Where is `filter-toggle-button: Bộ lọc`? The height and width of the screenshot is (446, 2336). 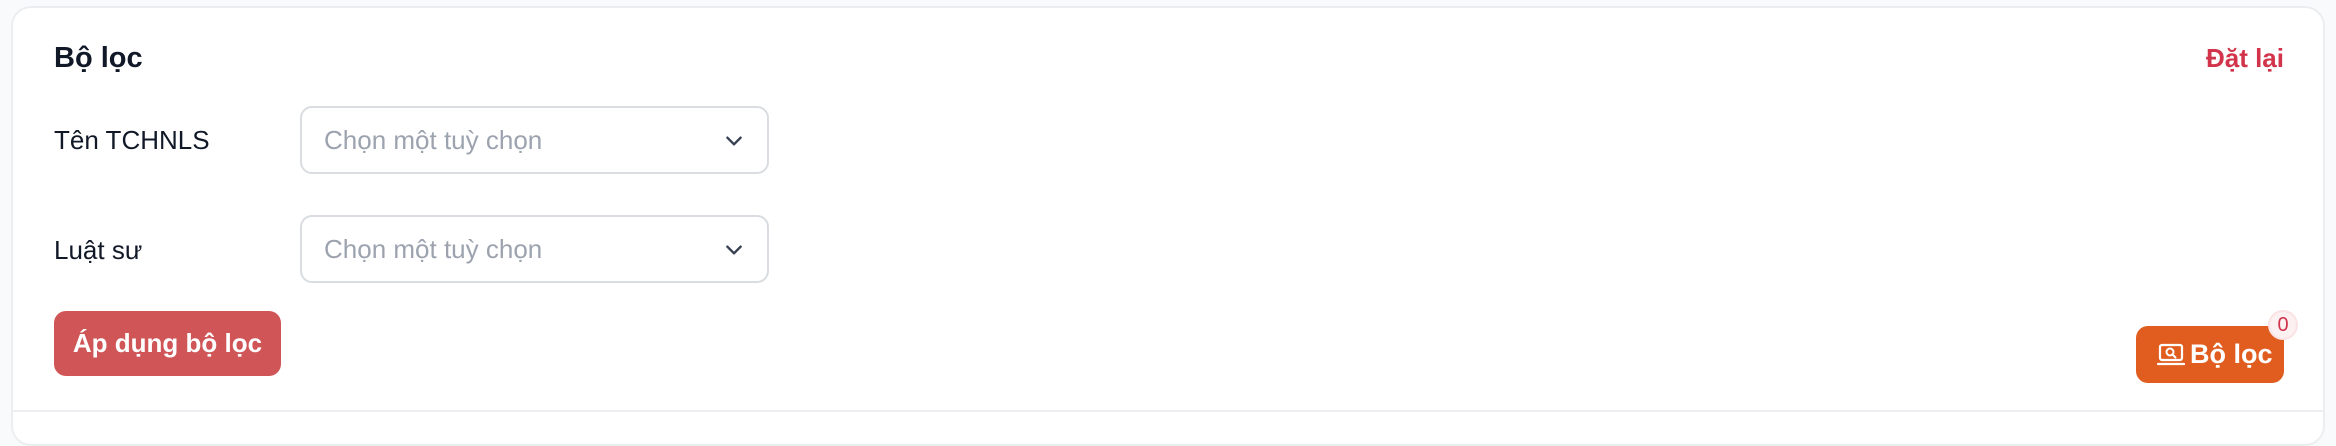 filter-toggle-button: Bộ lọc is located at coordinates (2210, 354).